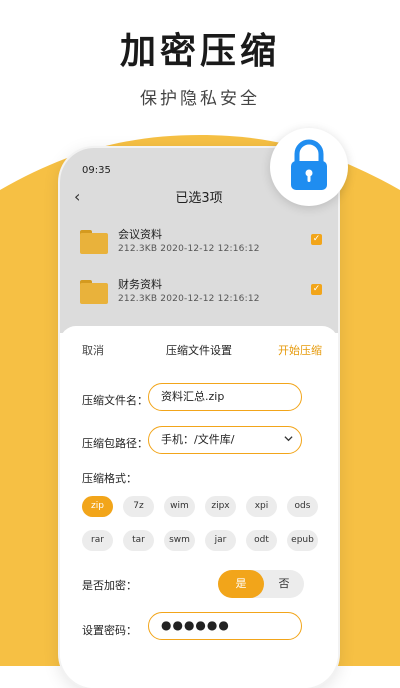  I want to click on format-chip-zipx: zipx, so click(220, 506).